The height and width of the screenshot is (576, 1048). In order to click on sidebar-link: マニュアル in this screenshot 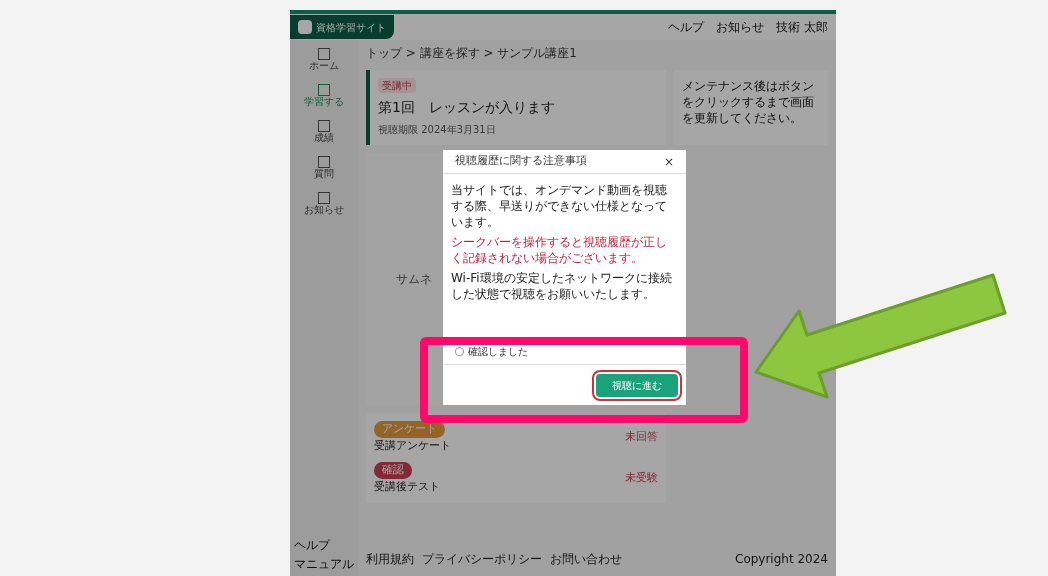, I will do `click(324, 564)`.